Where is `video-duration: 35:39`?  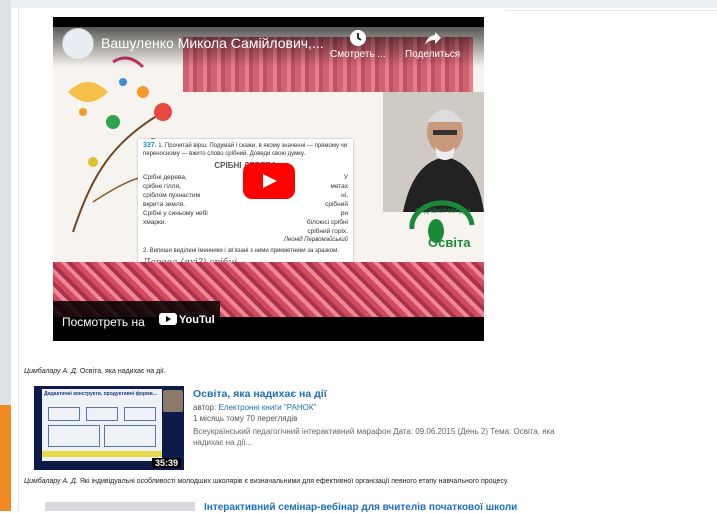 video-duration: 35:39 is located at coordinates (166, 463).